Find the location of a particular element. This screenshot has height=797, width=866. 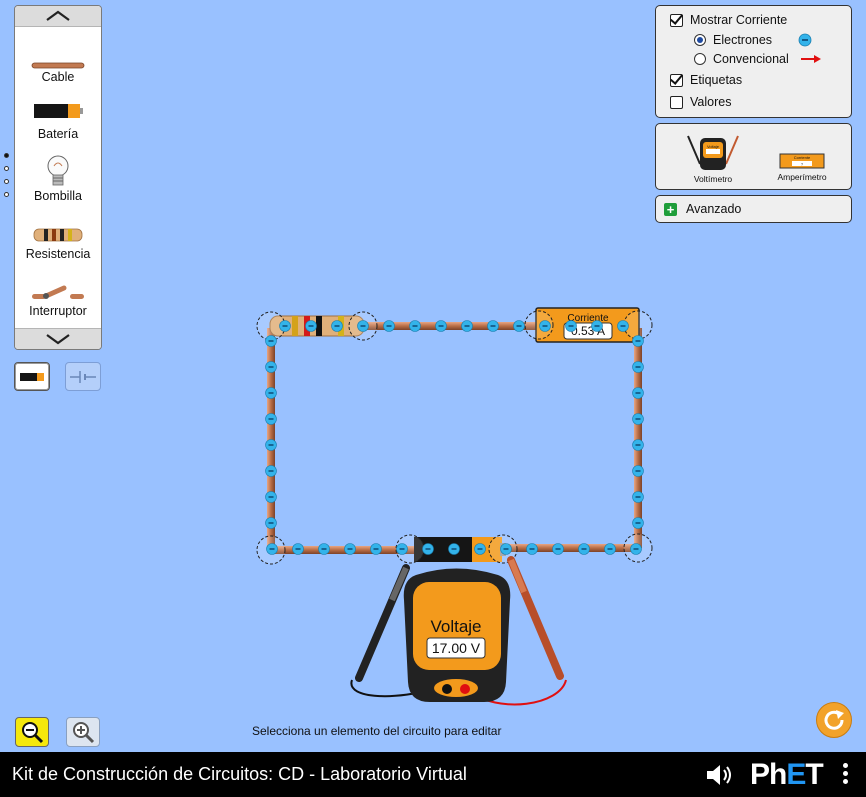

wire-group is located at coordinates (454, 438).